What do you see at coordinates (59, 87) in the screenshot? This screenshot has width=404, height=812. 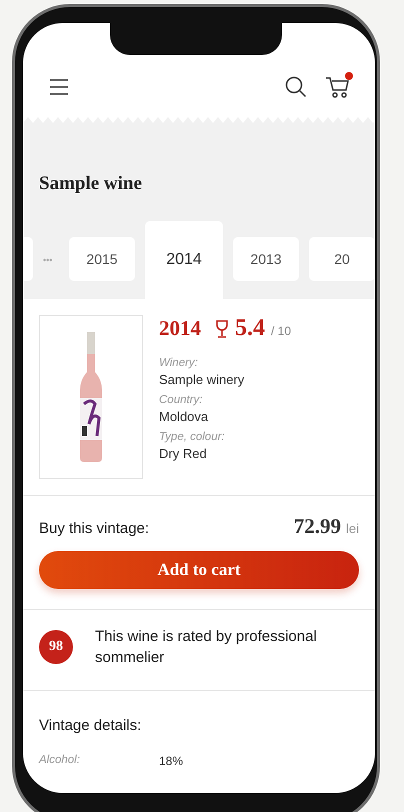 I see `menu-icon` at bounding box center [59, 87].